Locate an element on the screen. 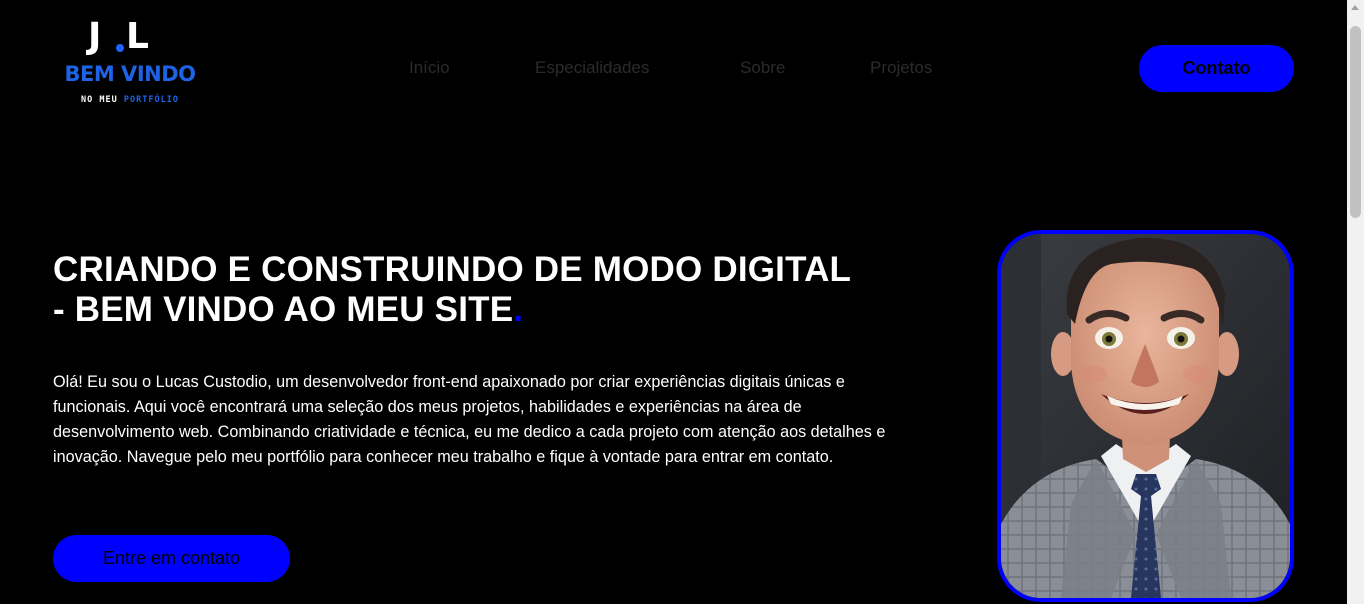  nav-item-projetos: Projetos is located at coordinates (901, 68).